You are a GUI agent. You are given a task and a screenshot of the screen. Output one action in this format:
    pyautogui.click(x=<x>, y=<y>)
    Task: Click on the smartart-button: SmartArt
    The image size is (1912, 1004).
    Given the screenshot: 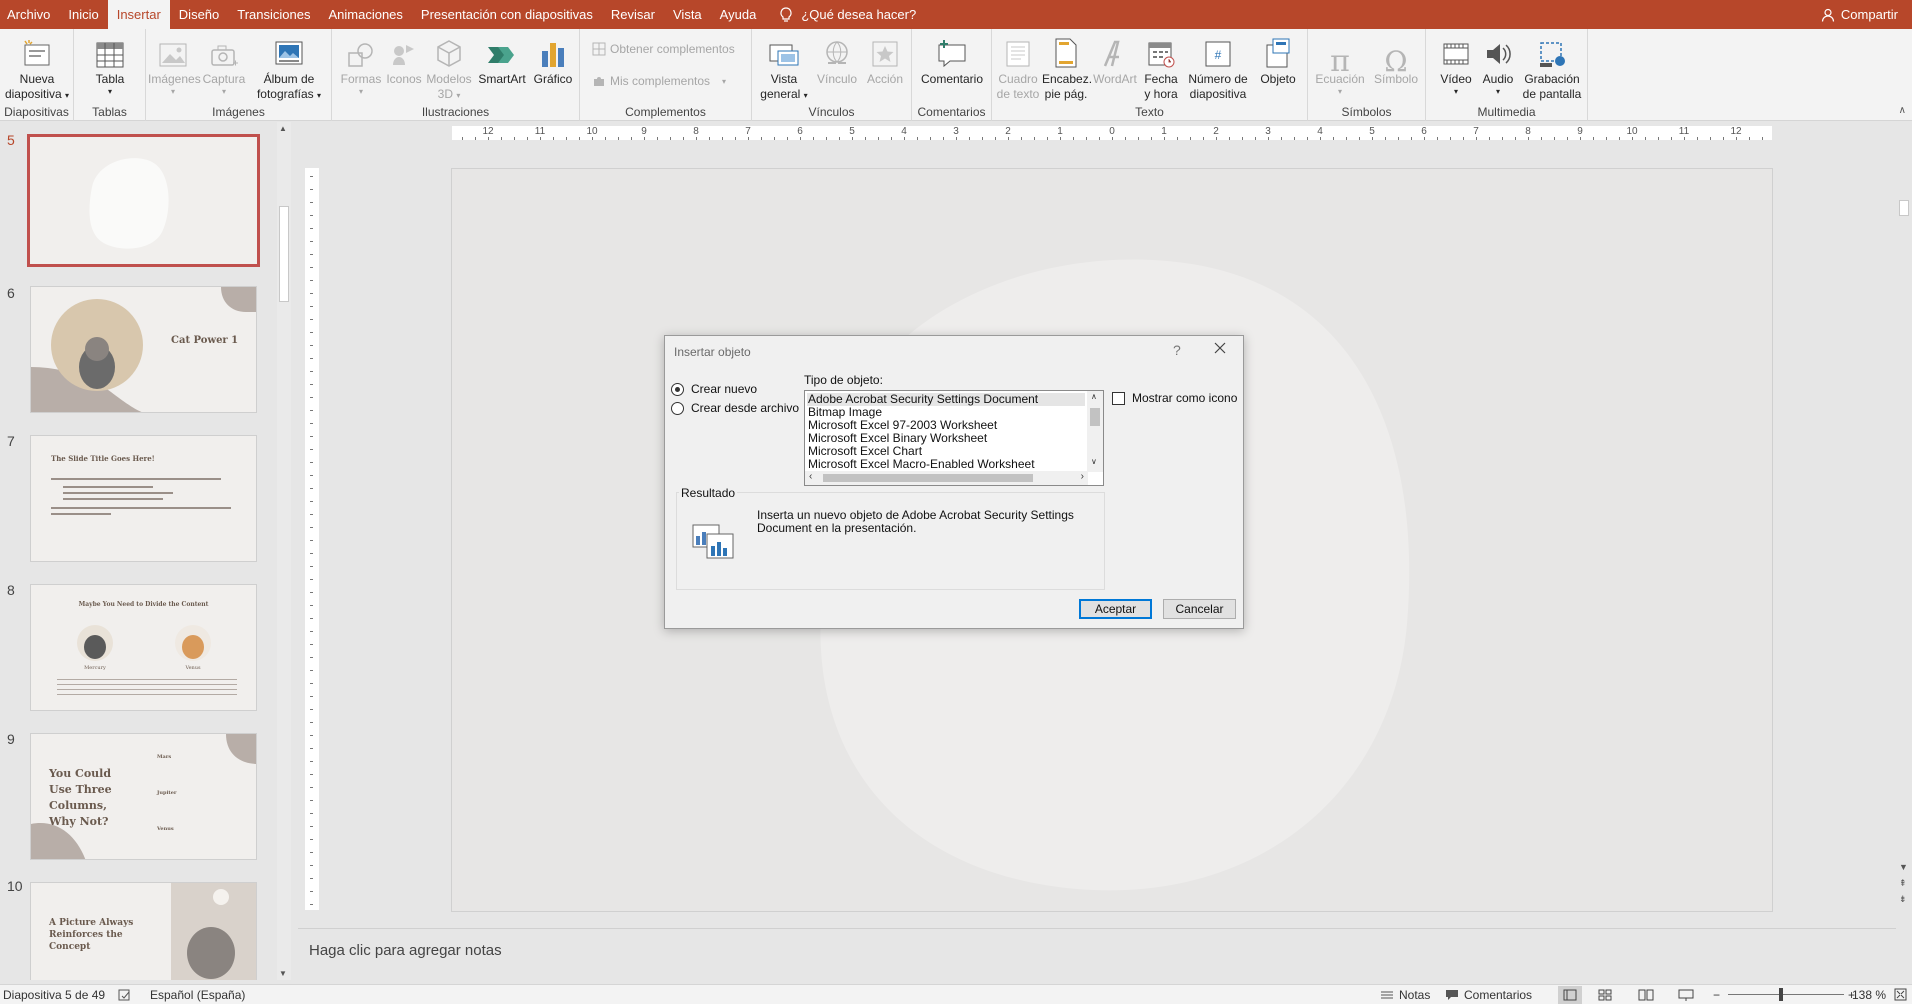 What is the action you would take?
    pyautogui.click(x=502, y=60)
    